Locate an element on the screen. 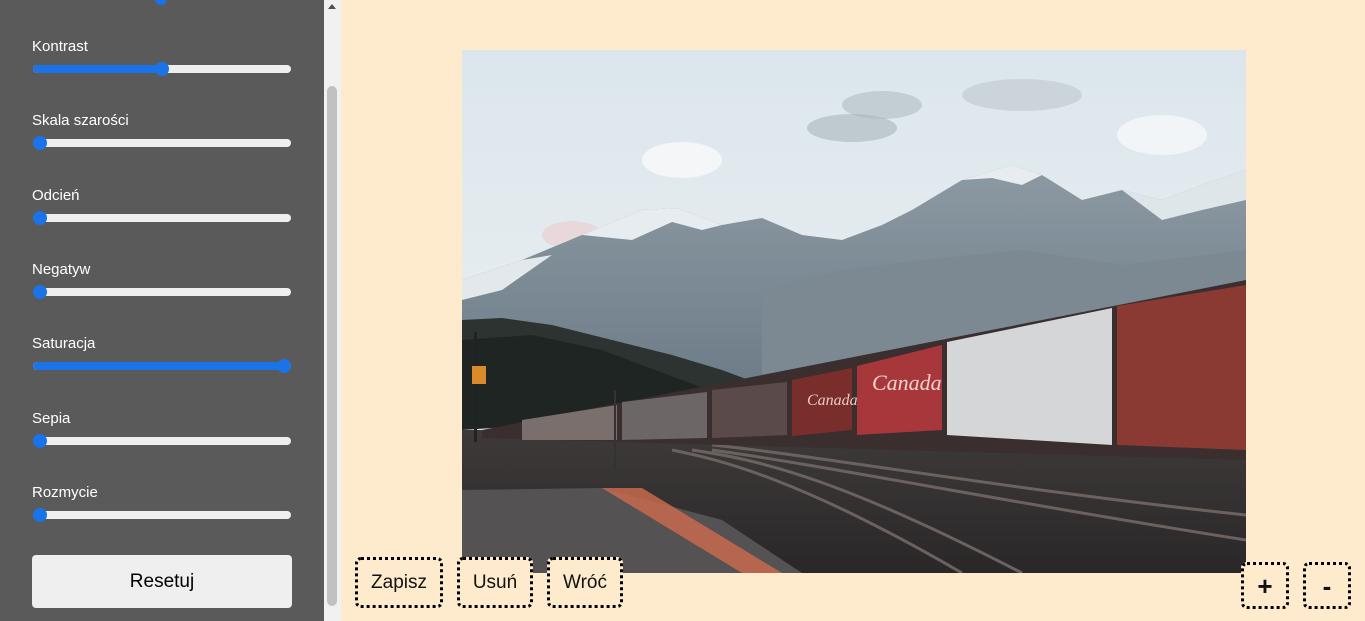 This screenshot has width=1365, height=621. saturation-slider-thumb is located at coordinates (284, 366).